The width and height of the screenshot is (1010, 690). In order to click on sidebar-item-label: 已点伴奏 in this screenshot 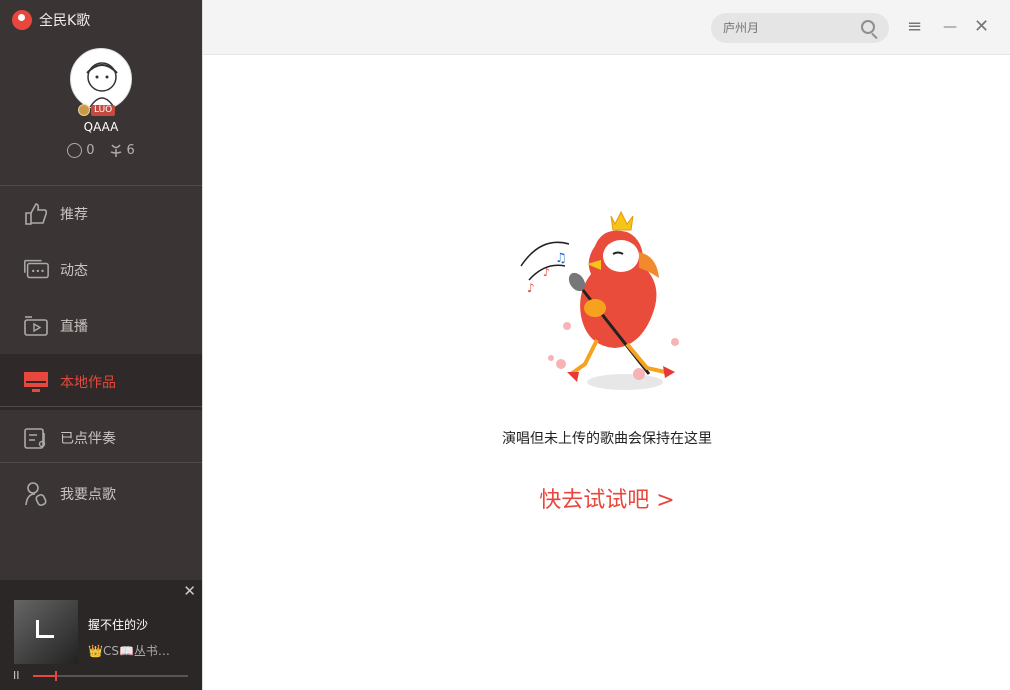, I will do `click(88, 439)`.